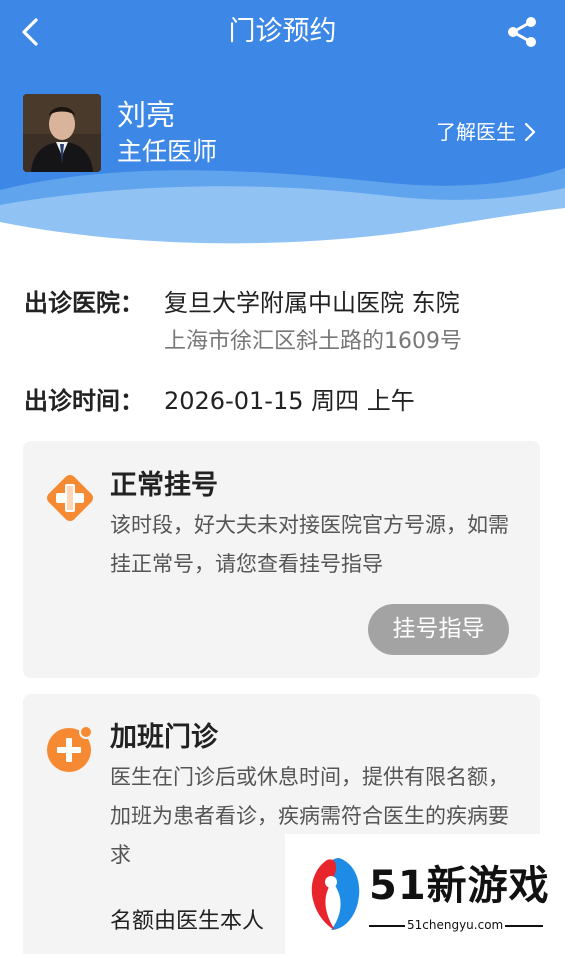 The height and width of the screenshot is (954, 565). What do you see at coordinates (522, 32) in the screenshot?
I see `share-icon` at bounding box center [522, 32].